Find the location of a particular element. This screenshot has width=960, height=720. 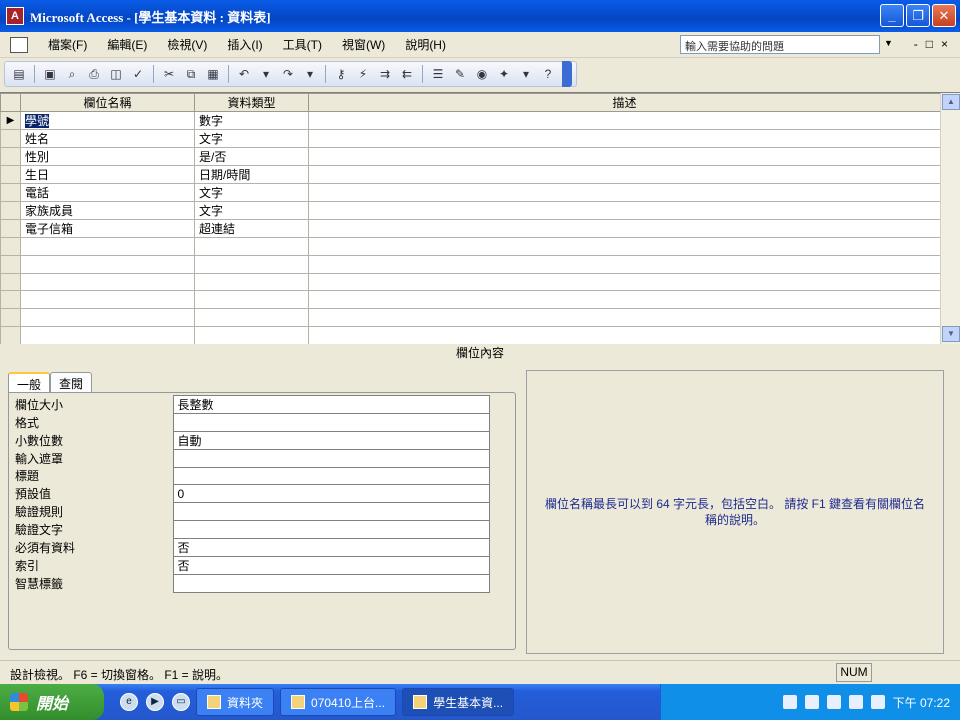

document-icon is located at coordinates (19, 44).